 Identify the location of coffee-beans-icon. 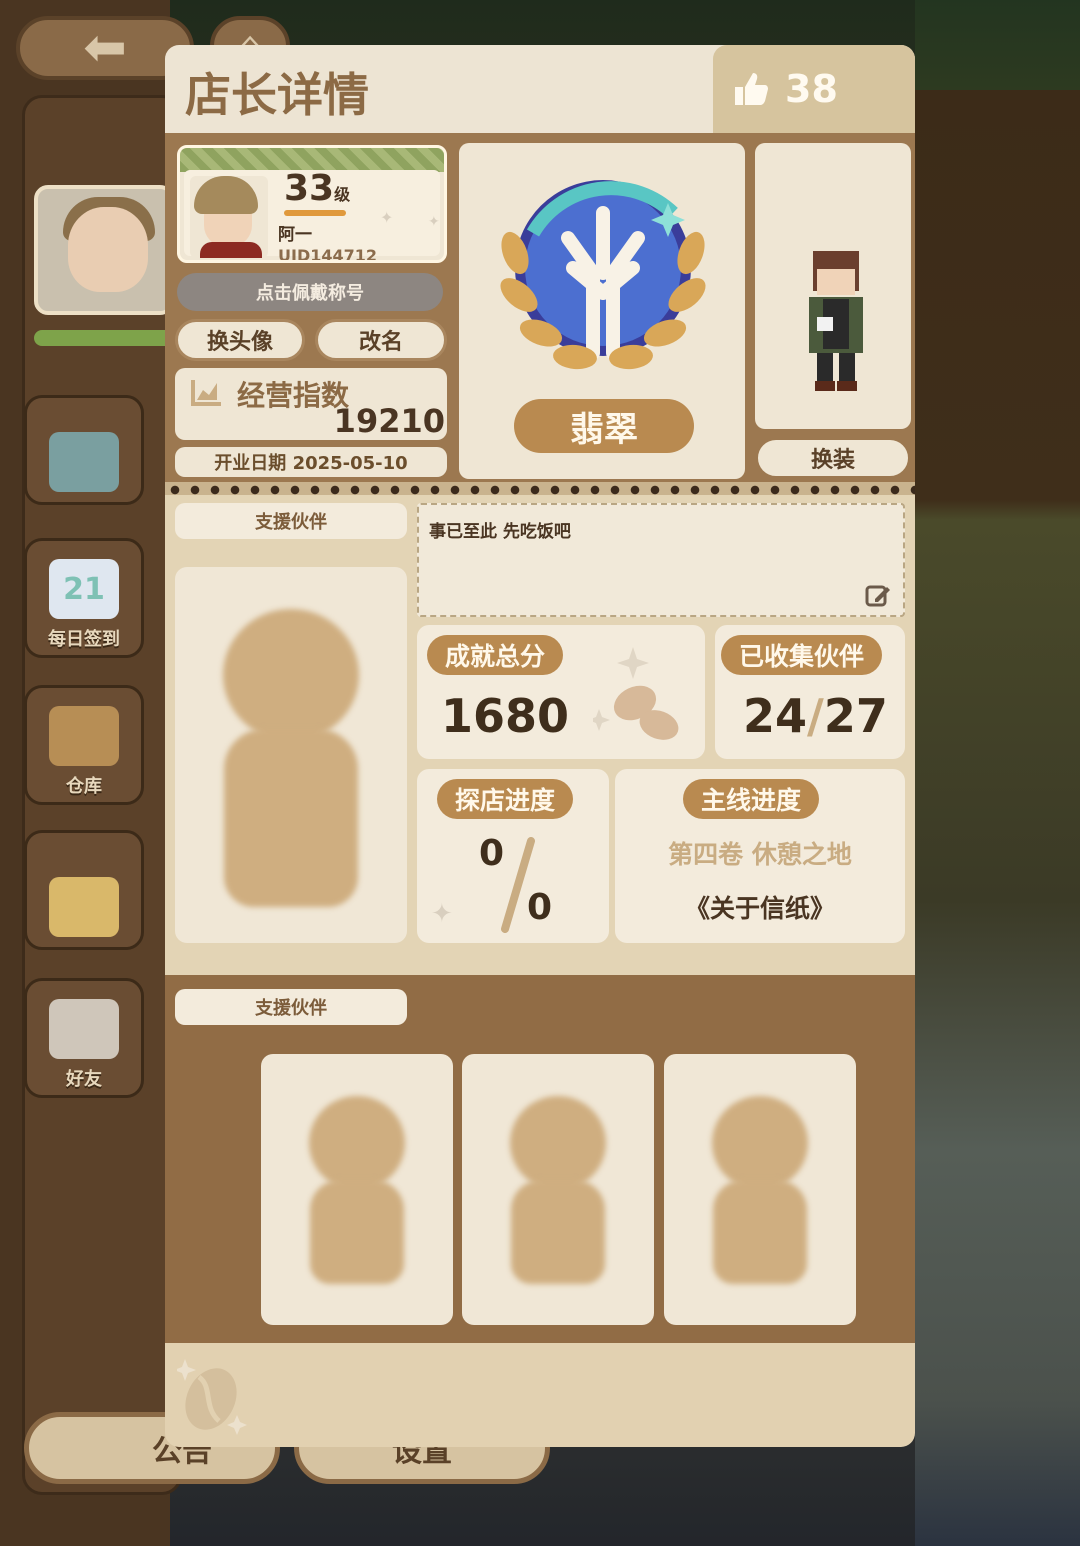
(636, 693).